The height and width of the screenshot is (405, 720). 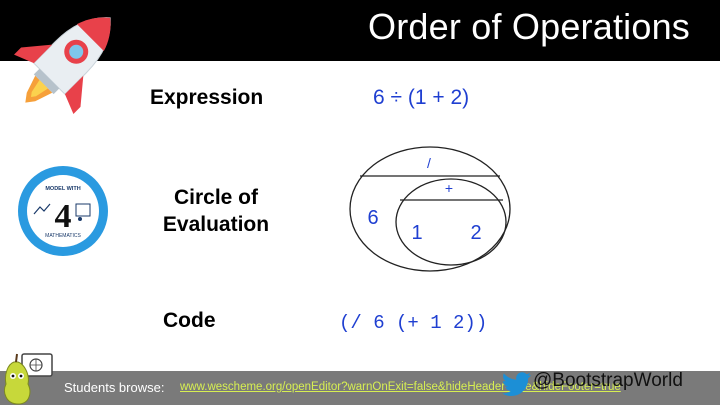 I want to click on model-with-mathematics-badge: MODEL WITH 4 MATHEMATICS, so click(x=63, y=211).